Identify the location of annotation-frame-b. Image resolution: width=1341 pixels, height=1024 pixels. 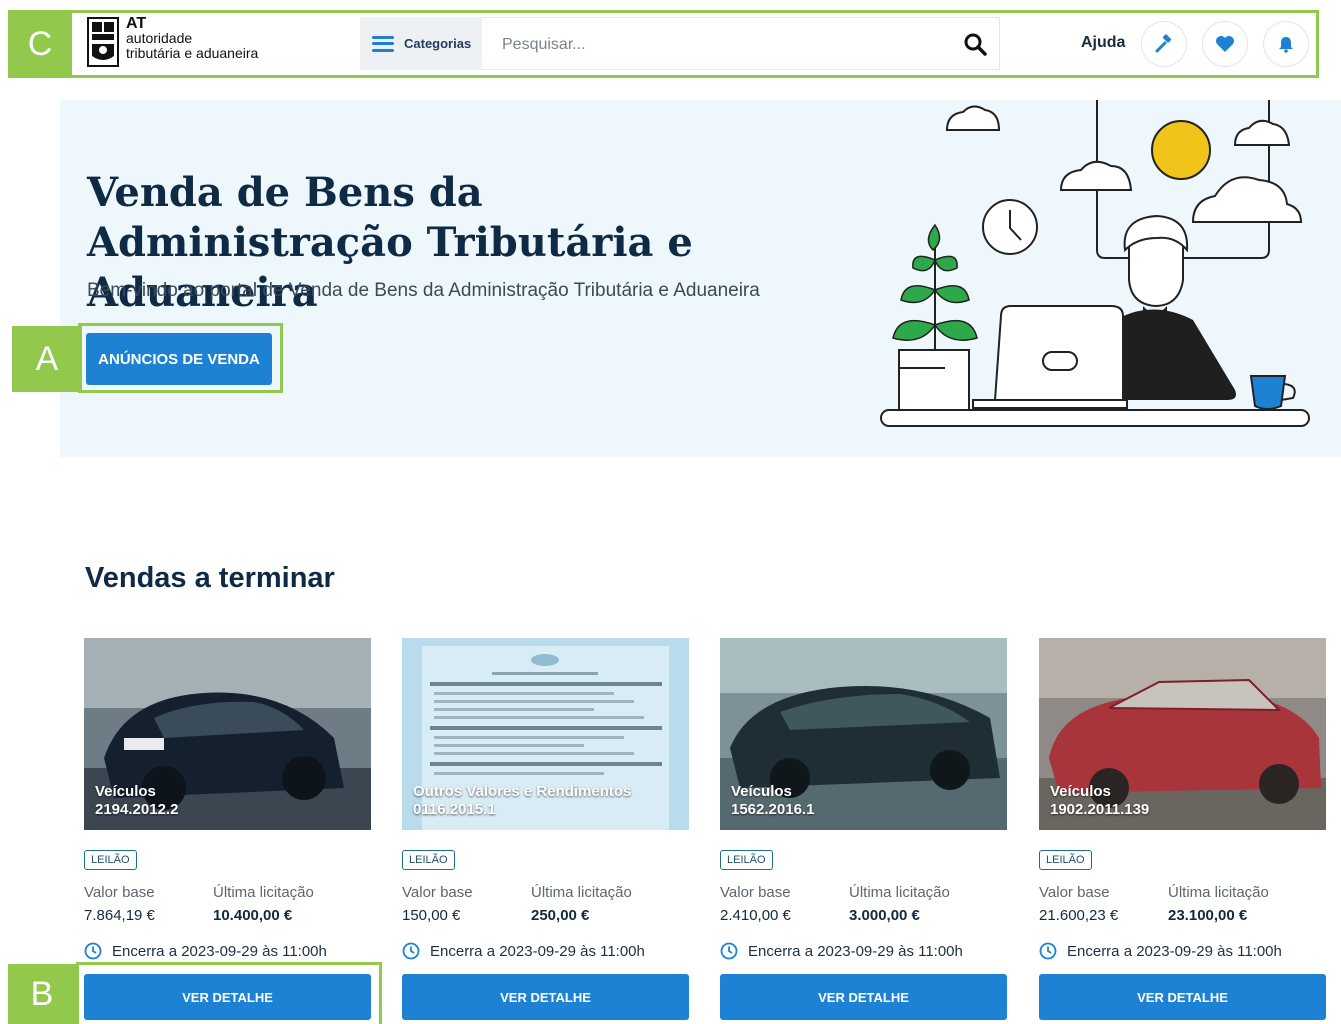
(229, 993).